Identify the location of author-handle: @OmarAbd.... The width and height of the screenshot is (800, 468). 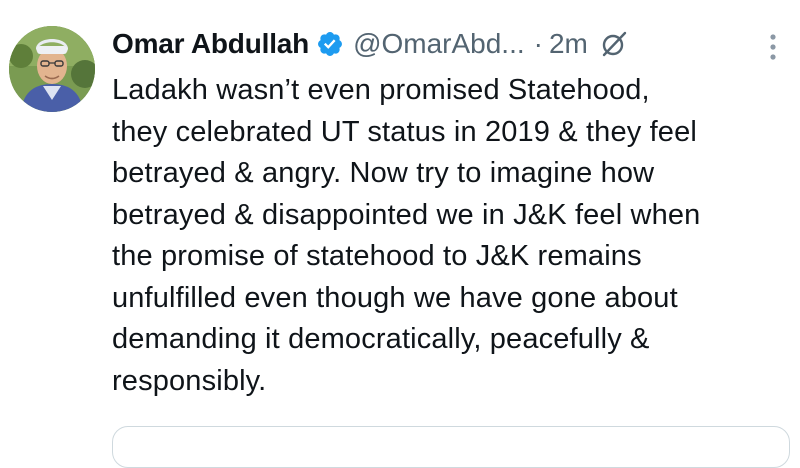
(439, 44).